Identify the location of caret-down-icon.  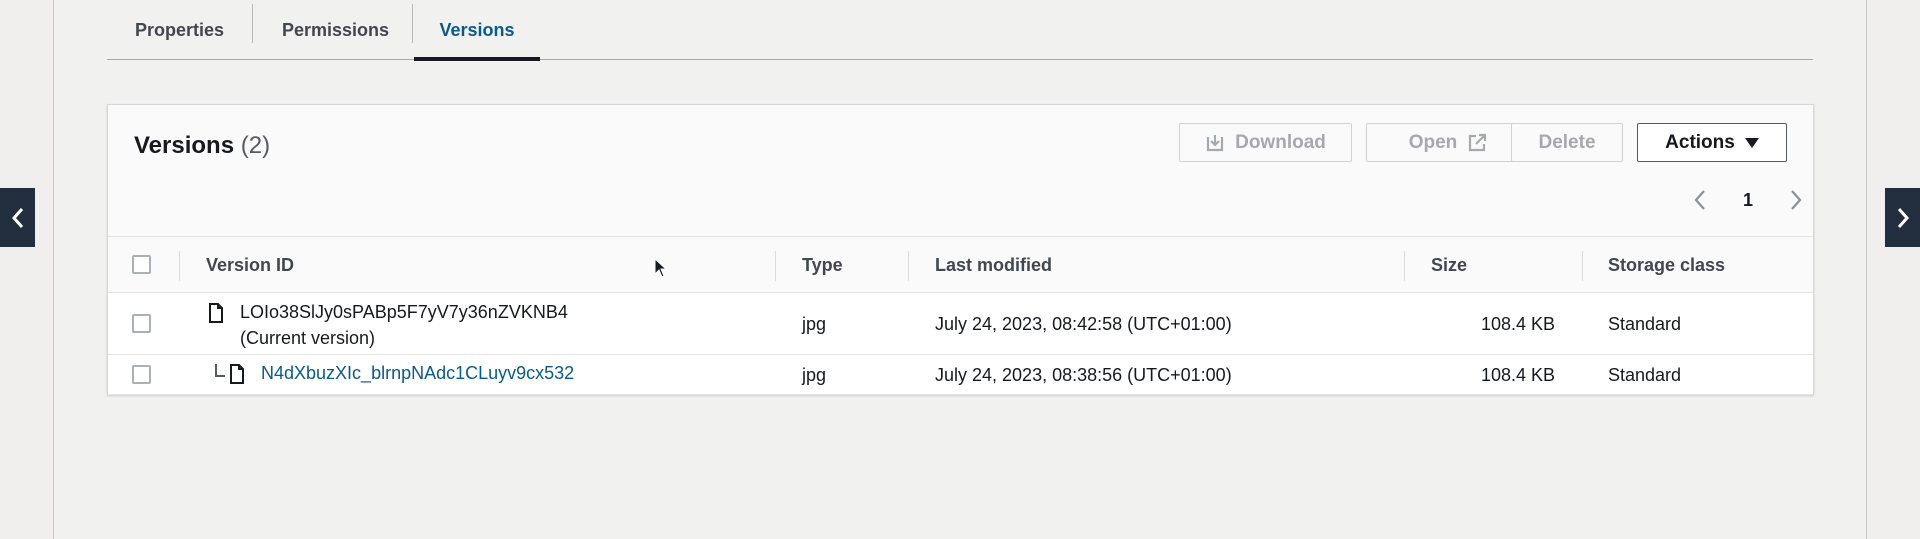
(1751, 142).